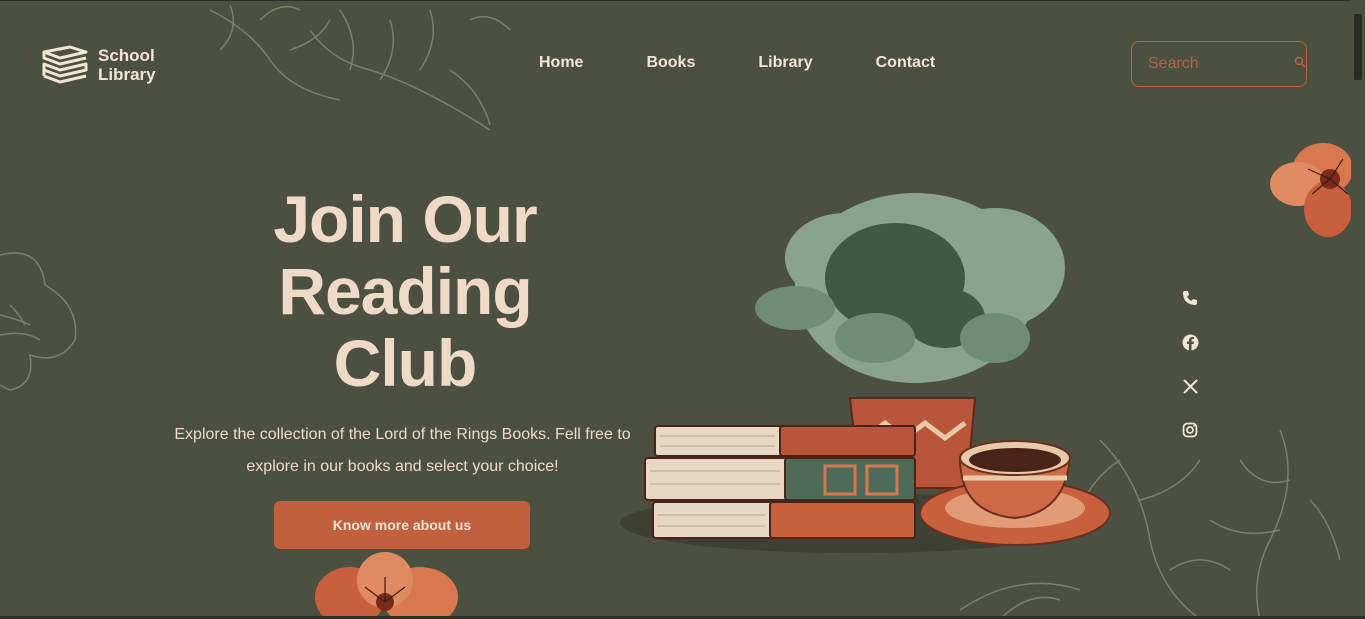  I want to click on brand-line2: Library, so click(127, 74).